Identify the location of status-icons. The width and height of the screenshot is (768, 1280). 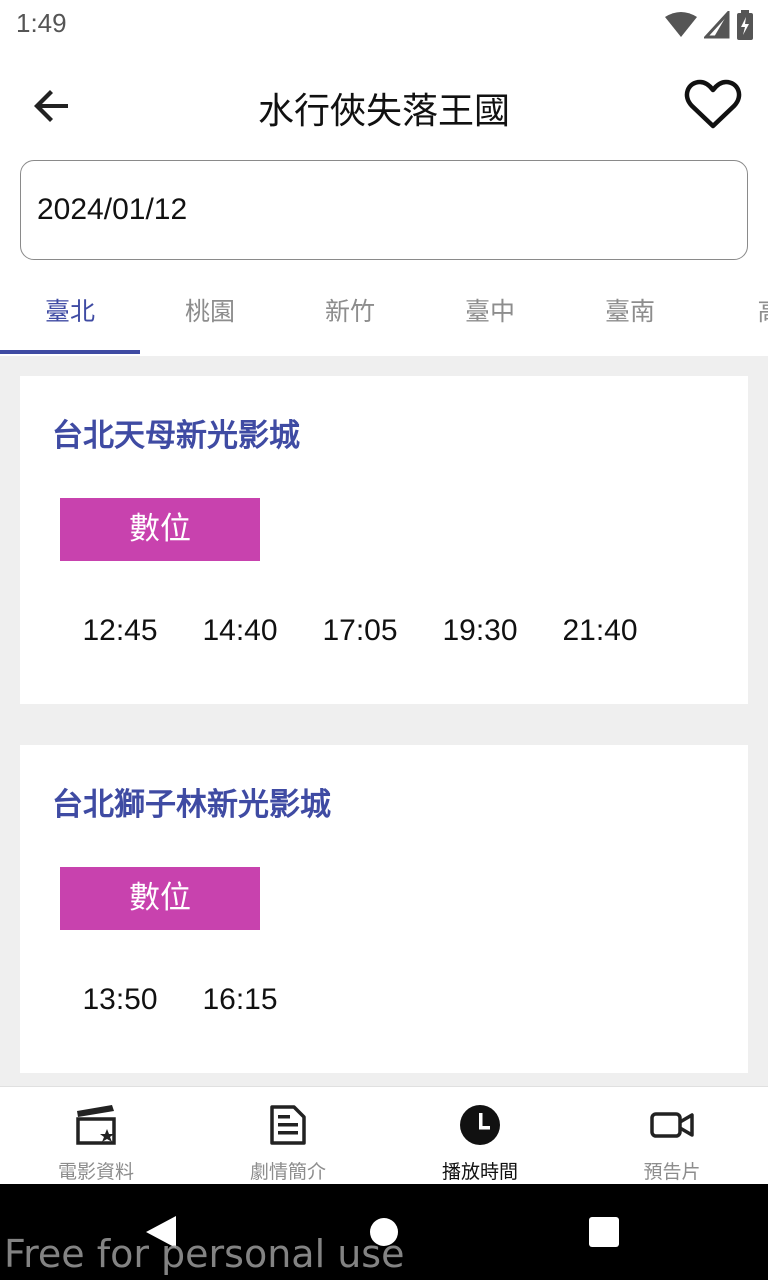
(709, 25).